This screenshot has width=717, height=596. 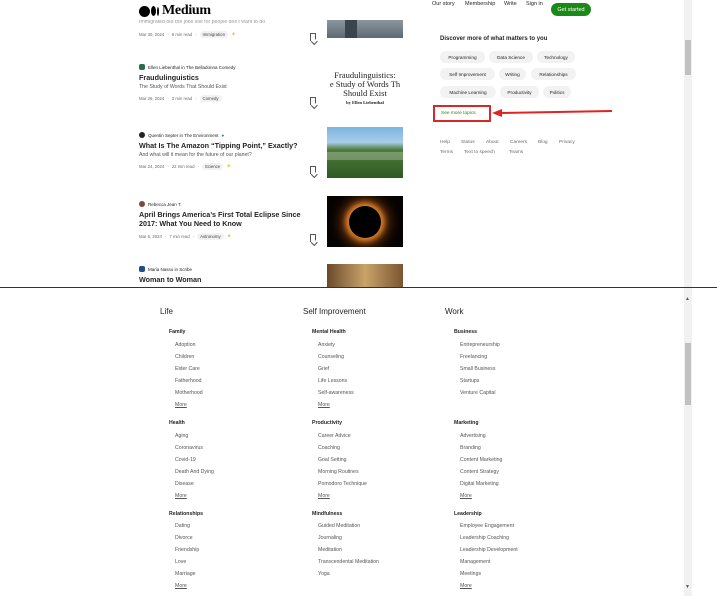 I want to click on topic-item: Coronavirus, so click(x=189, y=448).